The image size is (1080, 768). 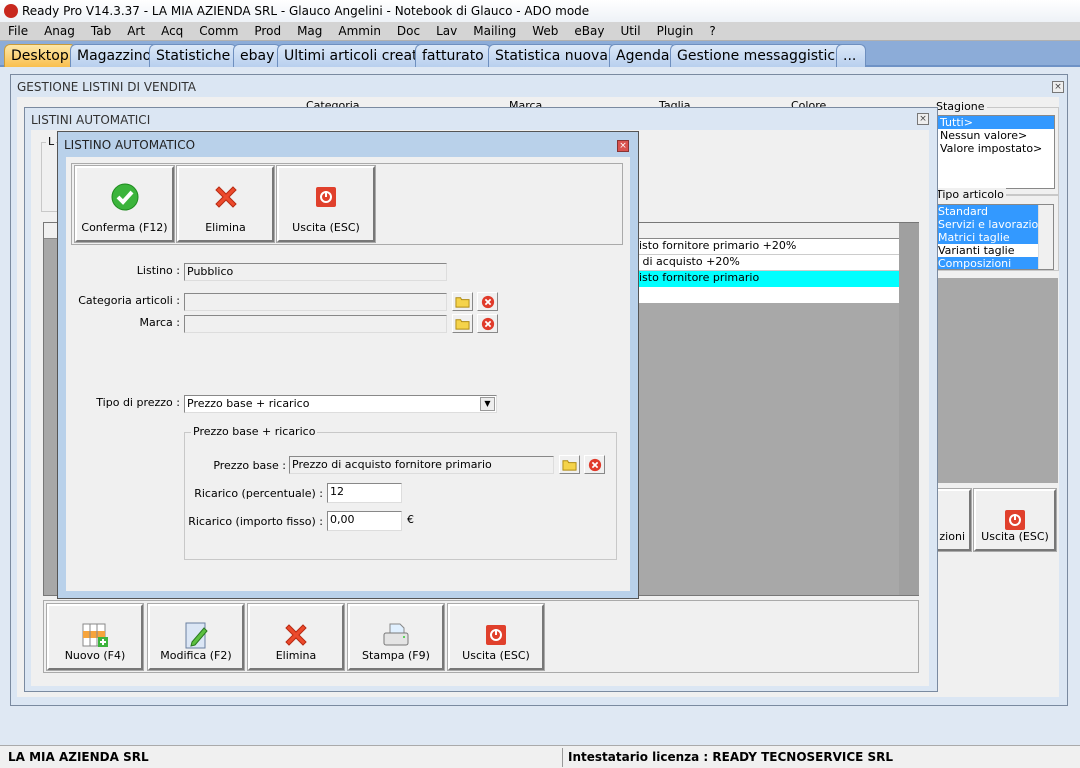 I want to click on menu-mailing: Mailing, so click(x=494, y=31).